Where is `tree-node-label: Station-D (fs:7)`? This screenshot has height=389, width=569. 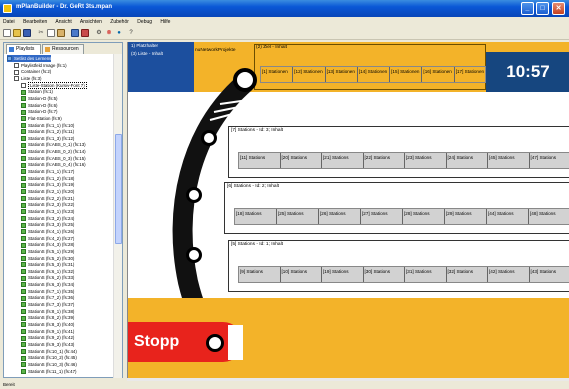 tree-node-label: Station-D (fs:7) is located at coordinates (43, 112).